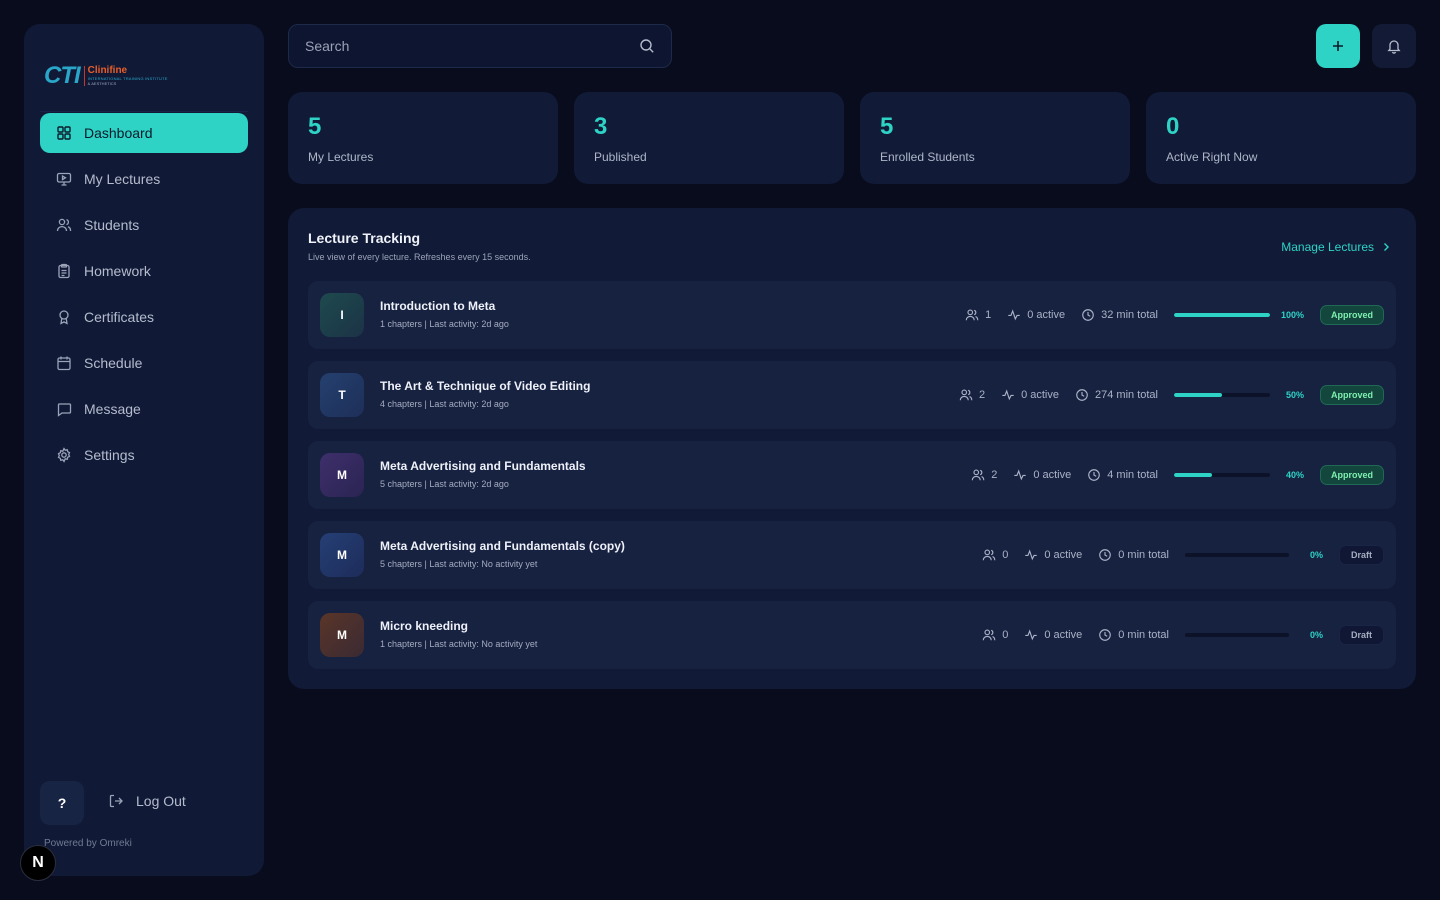 The image size is (1440, 900). What do you see at coordinates (647, 46) in the screenshot?
I see `search-icon` at bounding box center [647, 46].